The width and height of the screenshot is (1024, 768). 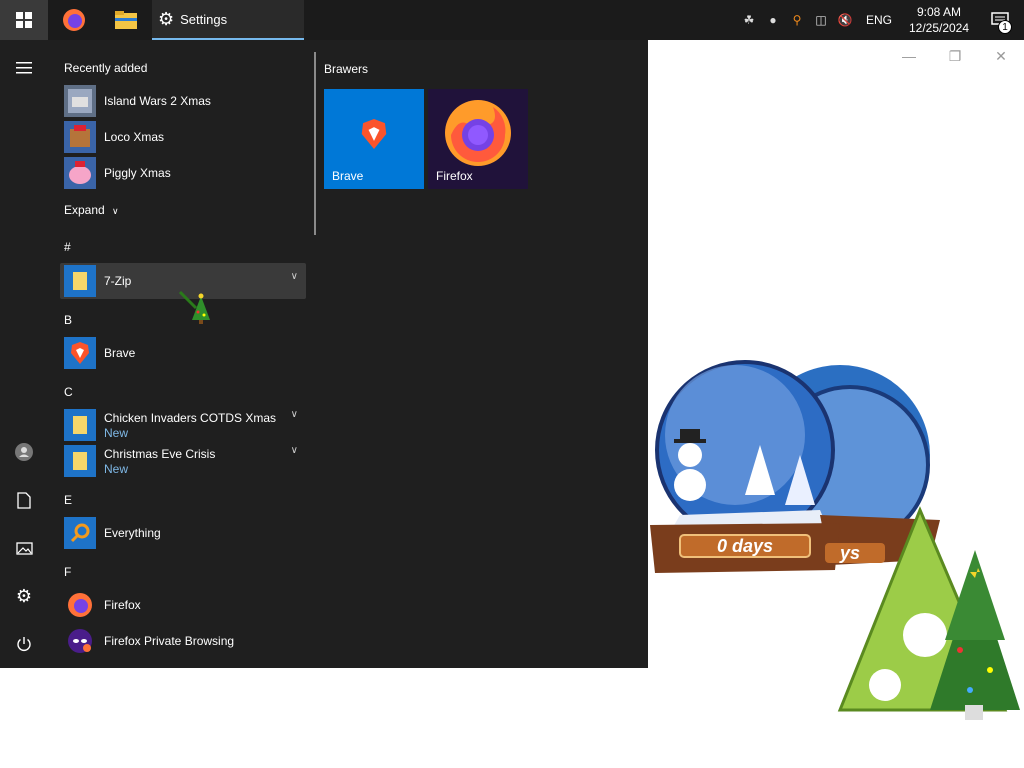 What do you see at coordinates (745, 546) in the screenshot?
I see `globe-days-text: 0 days` at bounding box center [745, 546].